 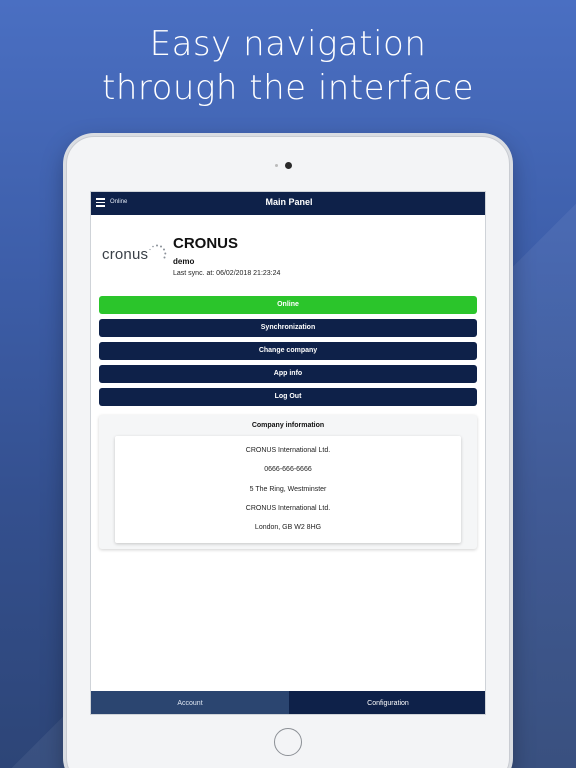 I want to click on company-name: CRONUS, so click(x=206, y=243).